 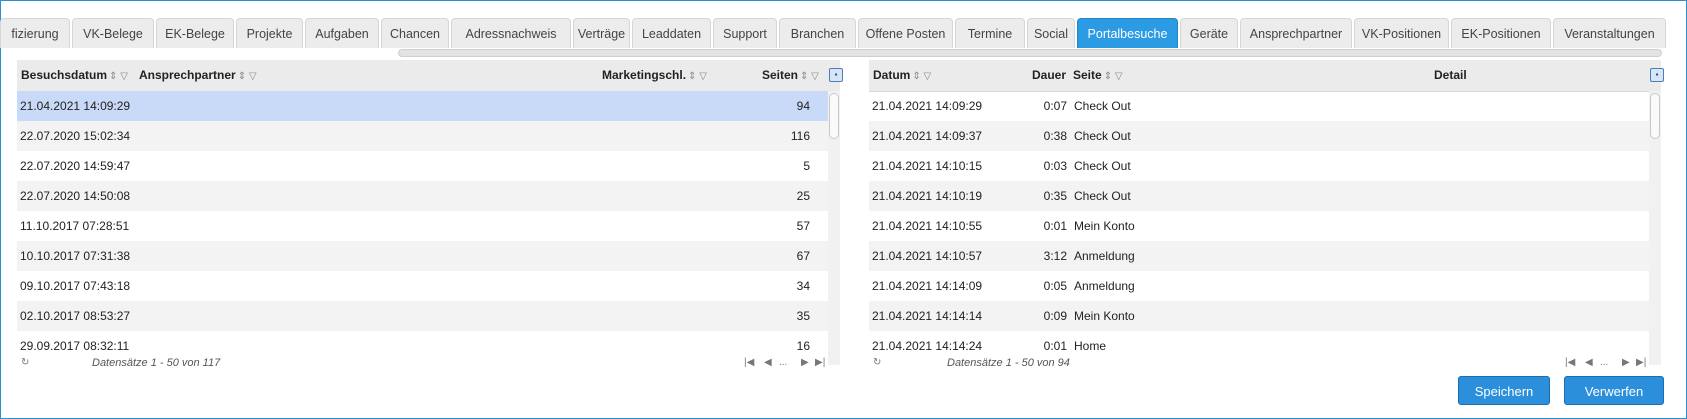 What do you see at coordinates (113, 33) in the screenshot?
I see `tab-vk-belege: VK-Belege` at bounding box center [113, 33].